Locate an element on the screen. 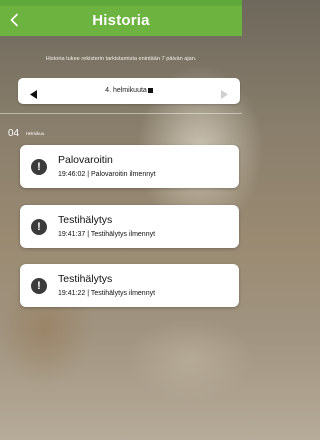  event-title: Palovaroitin is located at coordinates (85, 160).